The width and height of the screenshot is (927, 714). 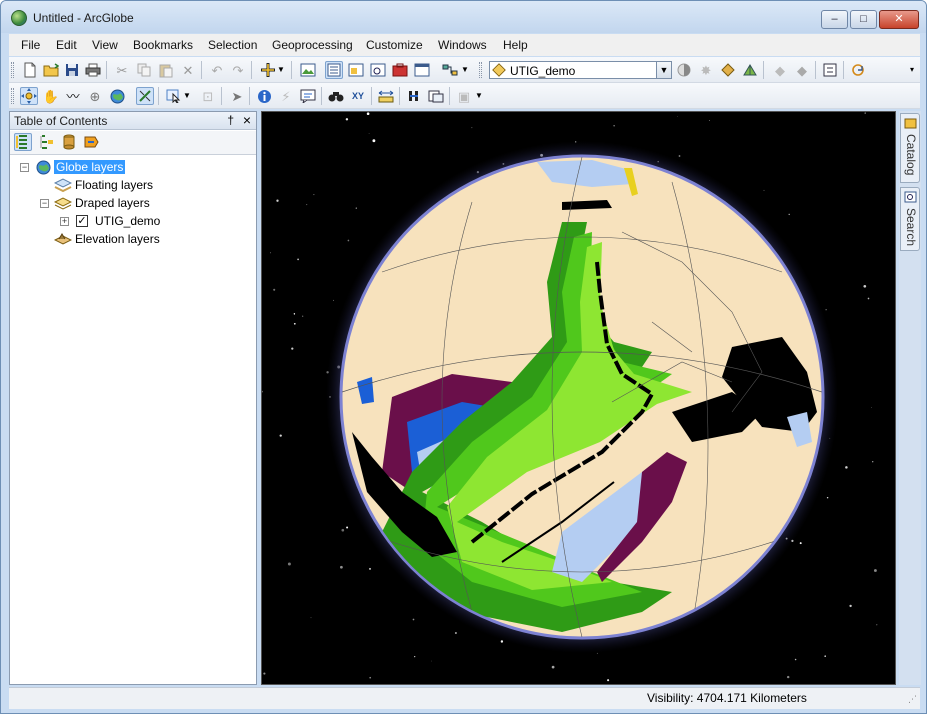 What do you see at coordinates (116, 240) in the screenshot?
I see `tree-node-elevation-layers: Elevation layers` at bounding box center [116, 240].